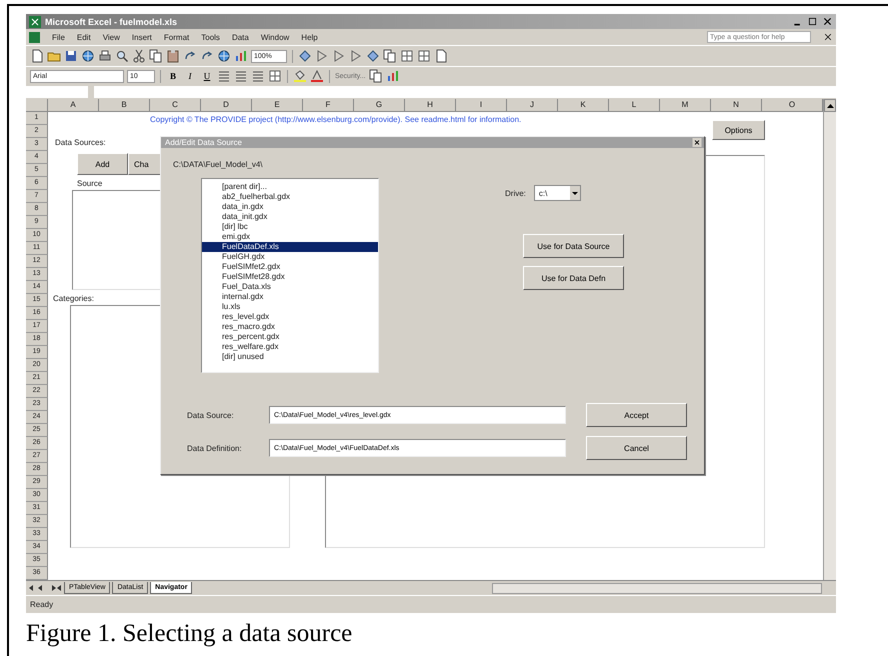 The image size is (888, 656). I want to click on status-text: Ready, so click(431, 604).